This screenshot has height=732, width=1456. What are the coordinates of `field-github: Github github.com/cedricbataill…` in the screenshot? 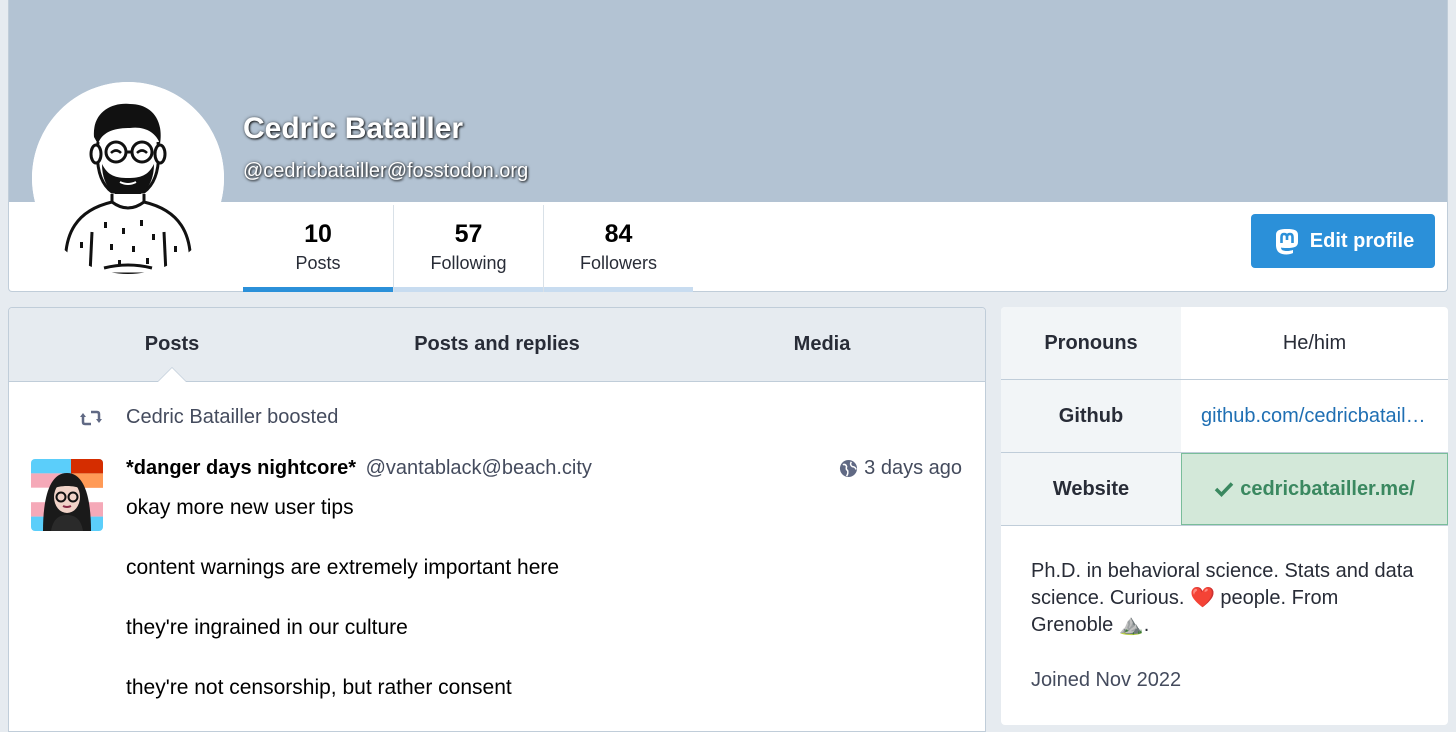 It's located at (1224, 416).